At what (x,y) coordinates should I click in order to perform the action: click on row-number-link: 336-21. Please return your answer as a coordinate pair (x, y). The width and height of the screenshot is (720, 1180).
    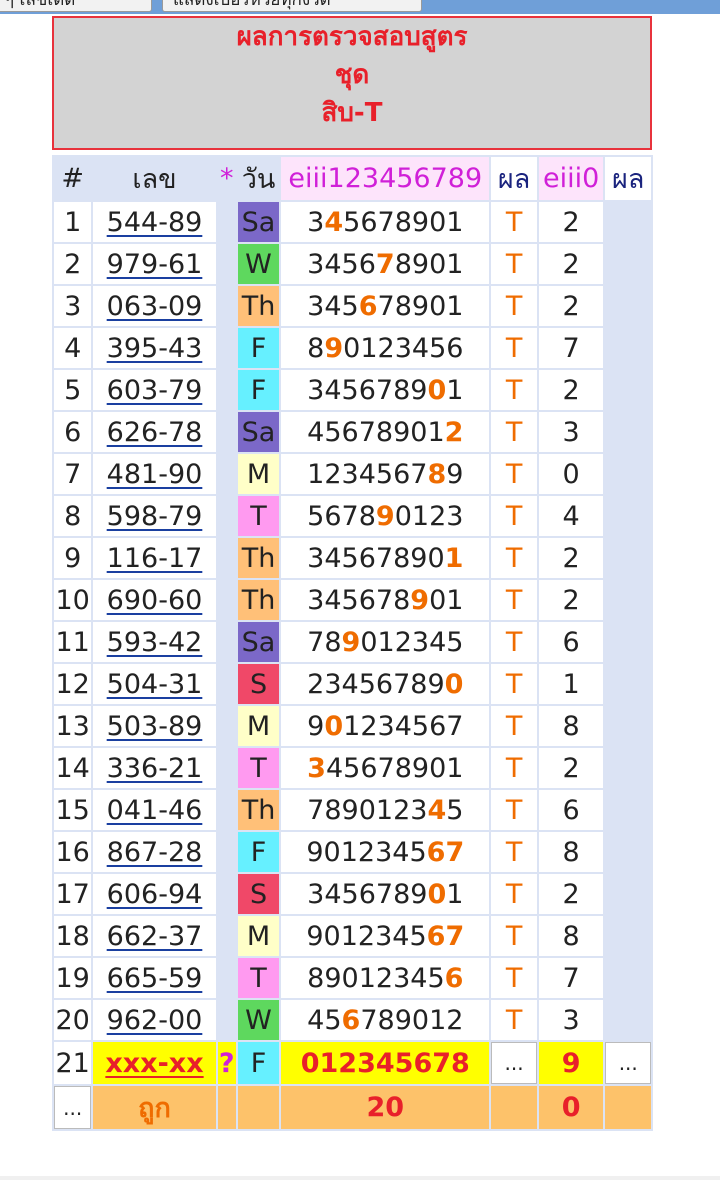
    Looking at the image, I should click on (155, 768).